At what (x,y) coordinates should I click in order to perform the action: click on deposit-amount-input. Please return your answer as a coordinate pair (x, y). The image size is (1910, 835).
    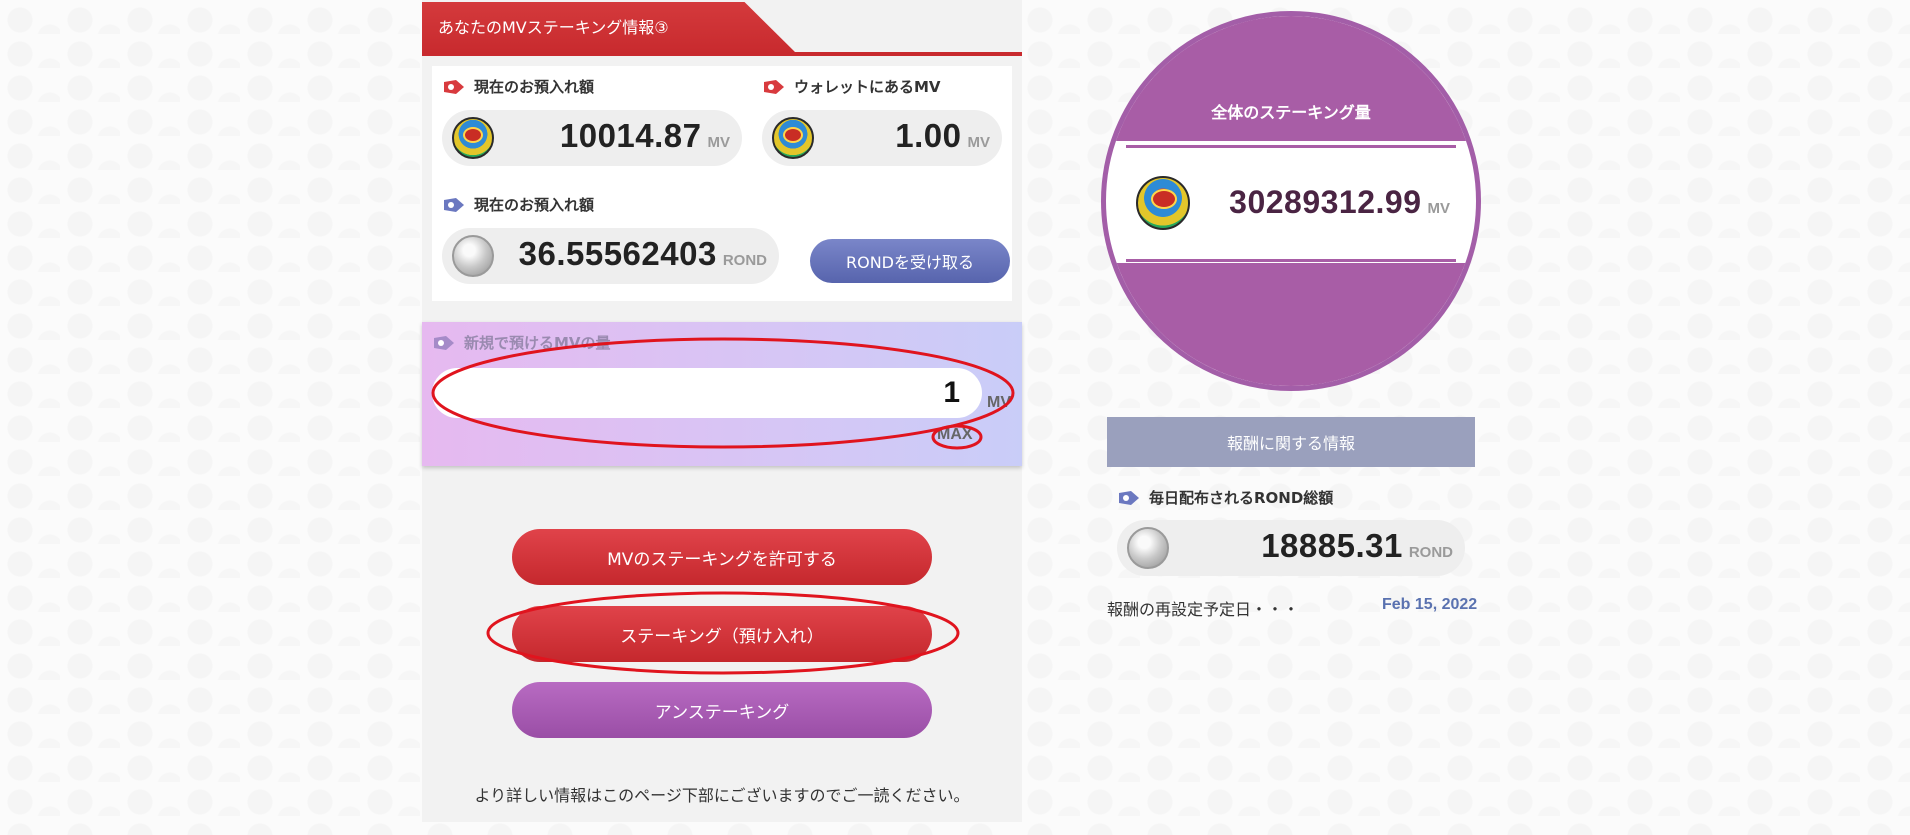
    Looking at the image, I should click on (707, 393).